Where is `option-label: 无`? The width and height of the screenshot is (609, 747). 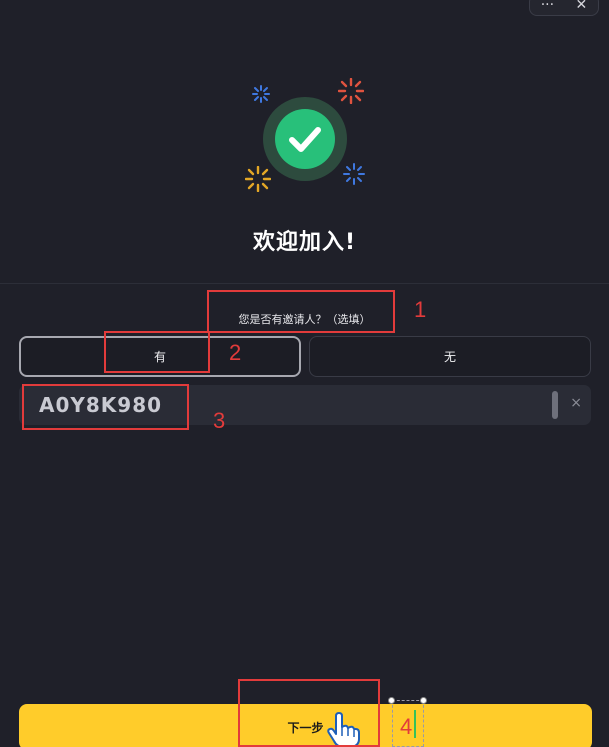 option-label: 无 is located at coordinates (449, 357).